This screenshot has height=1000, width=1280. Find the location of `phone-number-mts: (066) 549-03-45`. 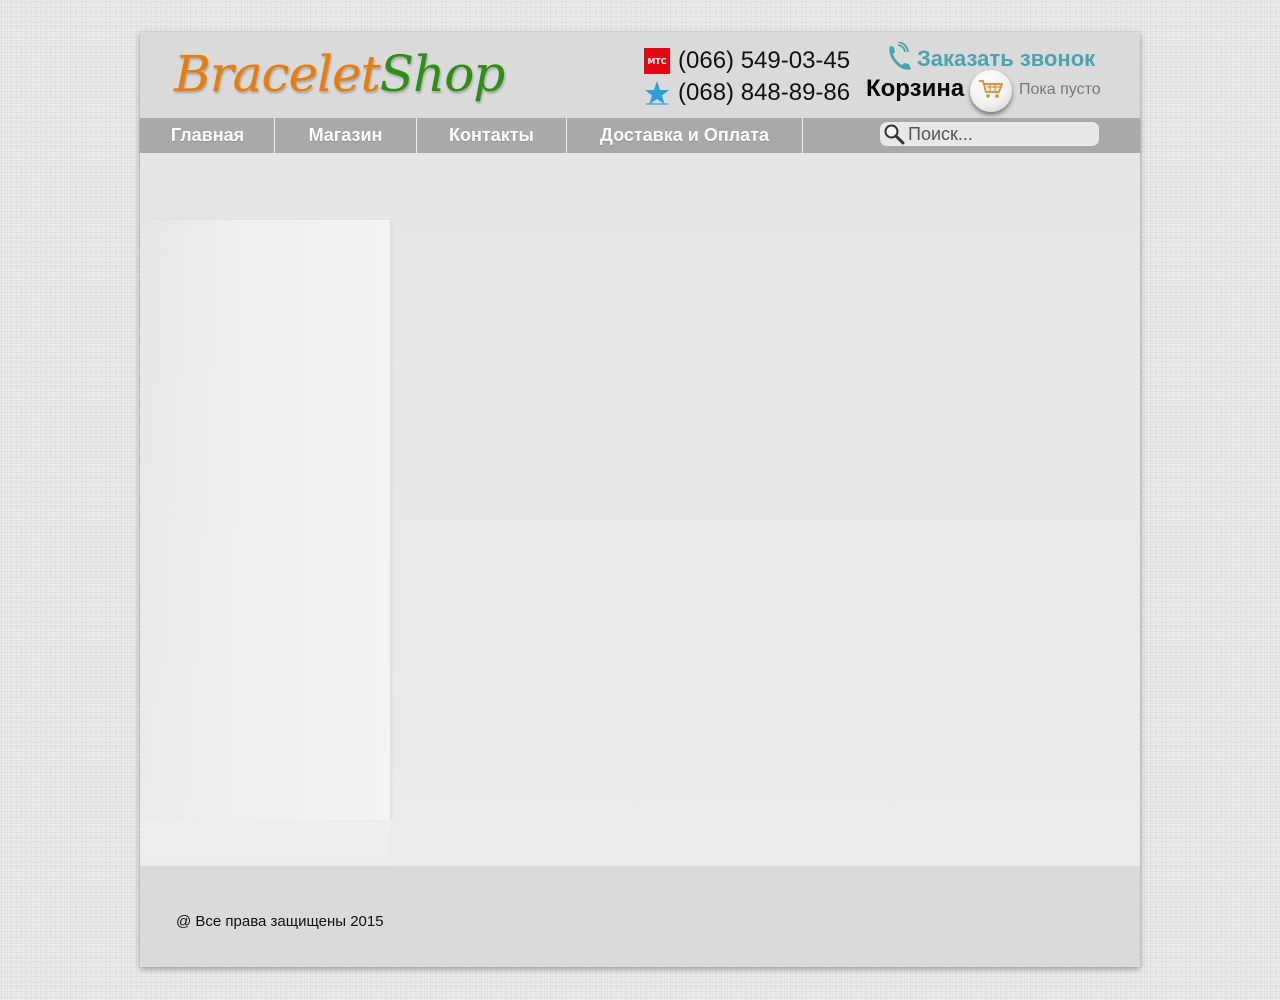

phone-number-mts: (066) 549-03-45 is located at coordinates (764, 61).